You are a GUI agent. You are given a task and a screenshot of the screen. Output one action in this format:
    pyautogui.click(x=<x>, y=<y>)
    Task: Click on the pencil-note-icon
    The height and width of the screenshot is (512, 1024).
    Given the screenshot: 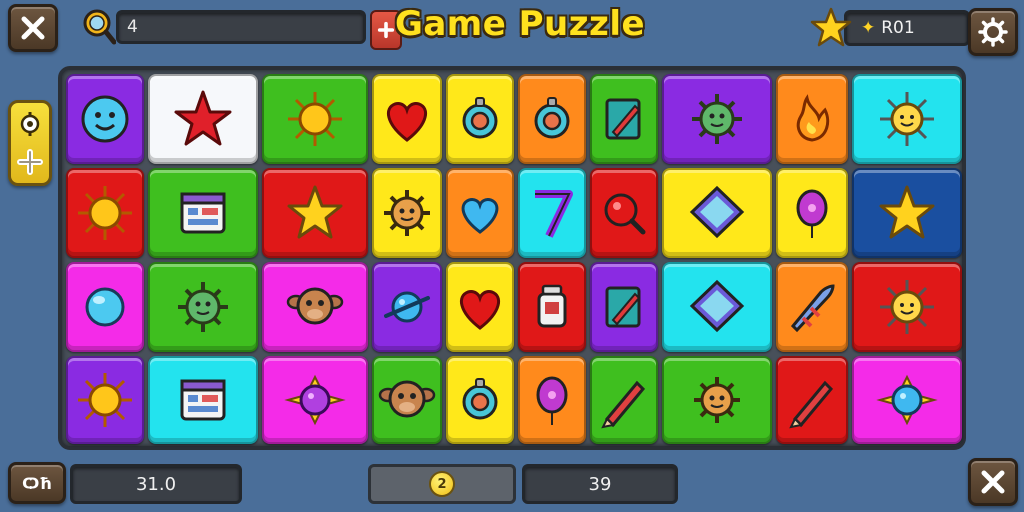 What is the action you would take?
    pyautogui.click(x=623, y=307)
    